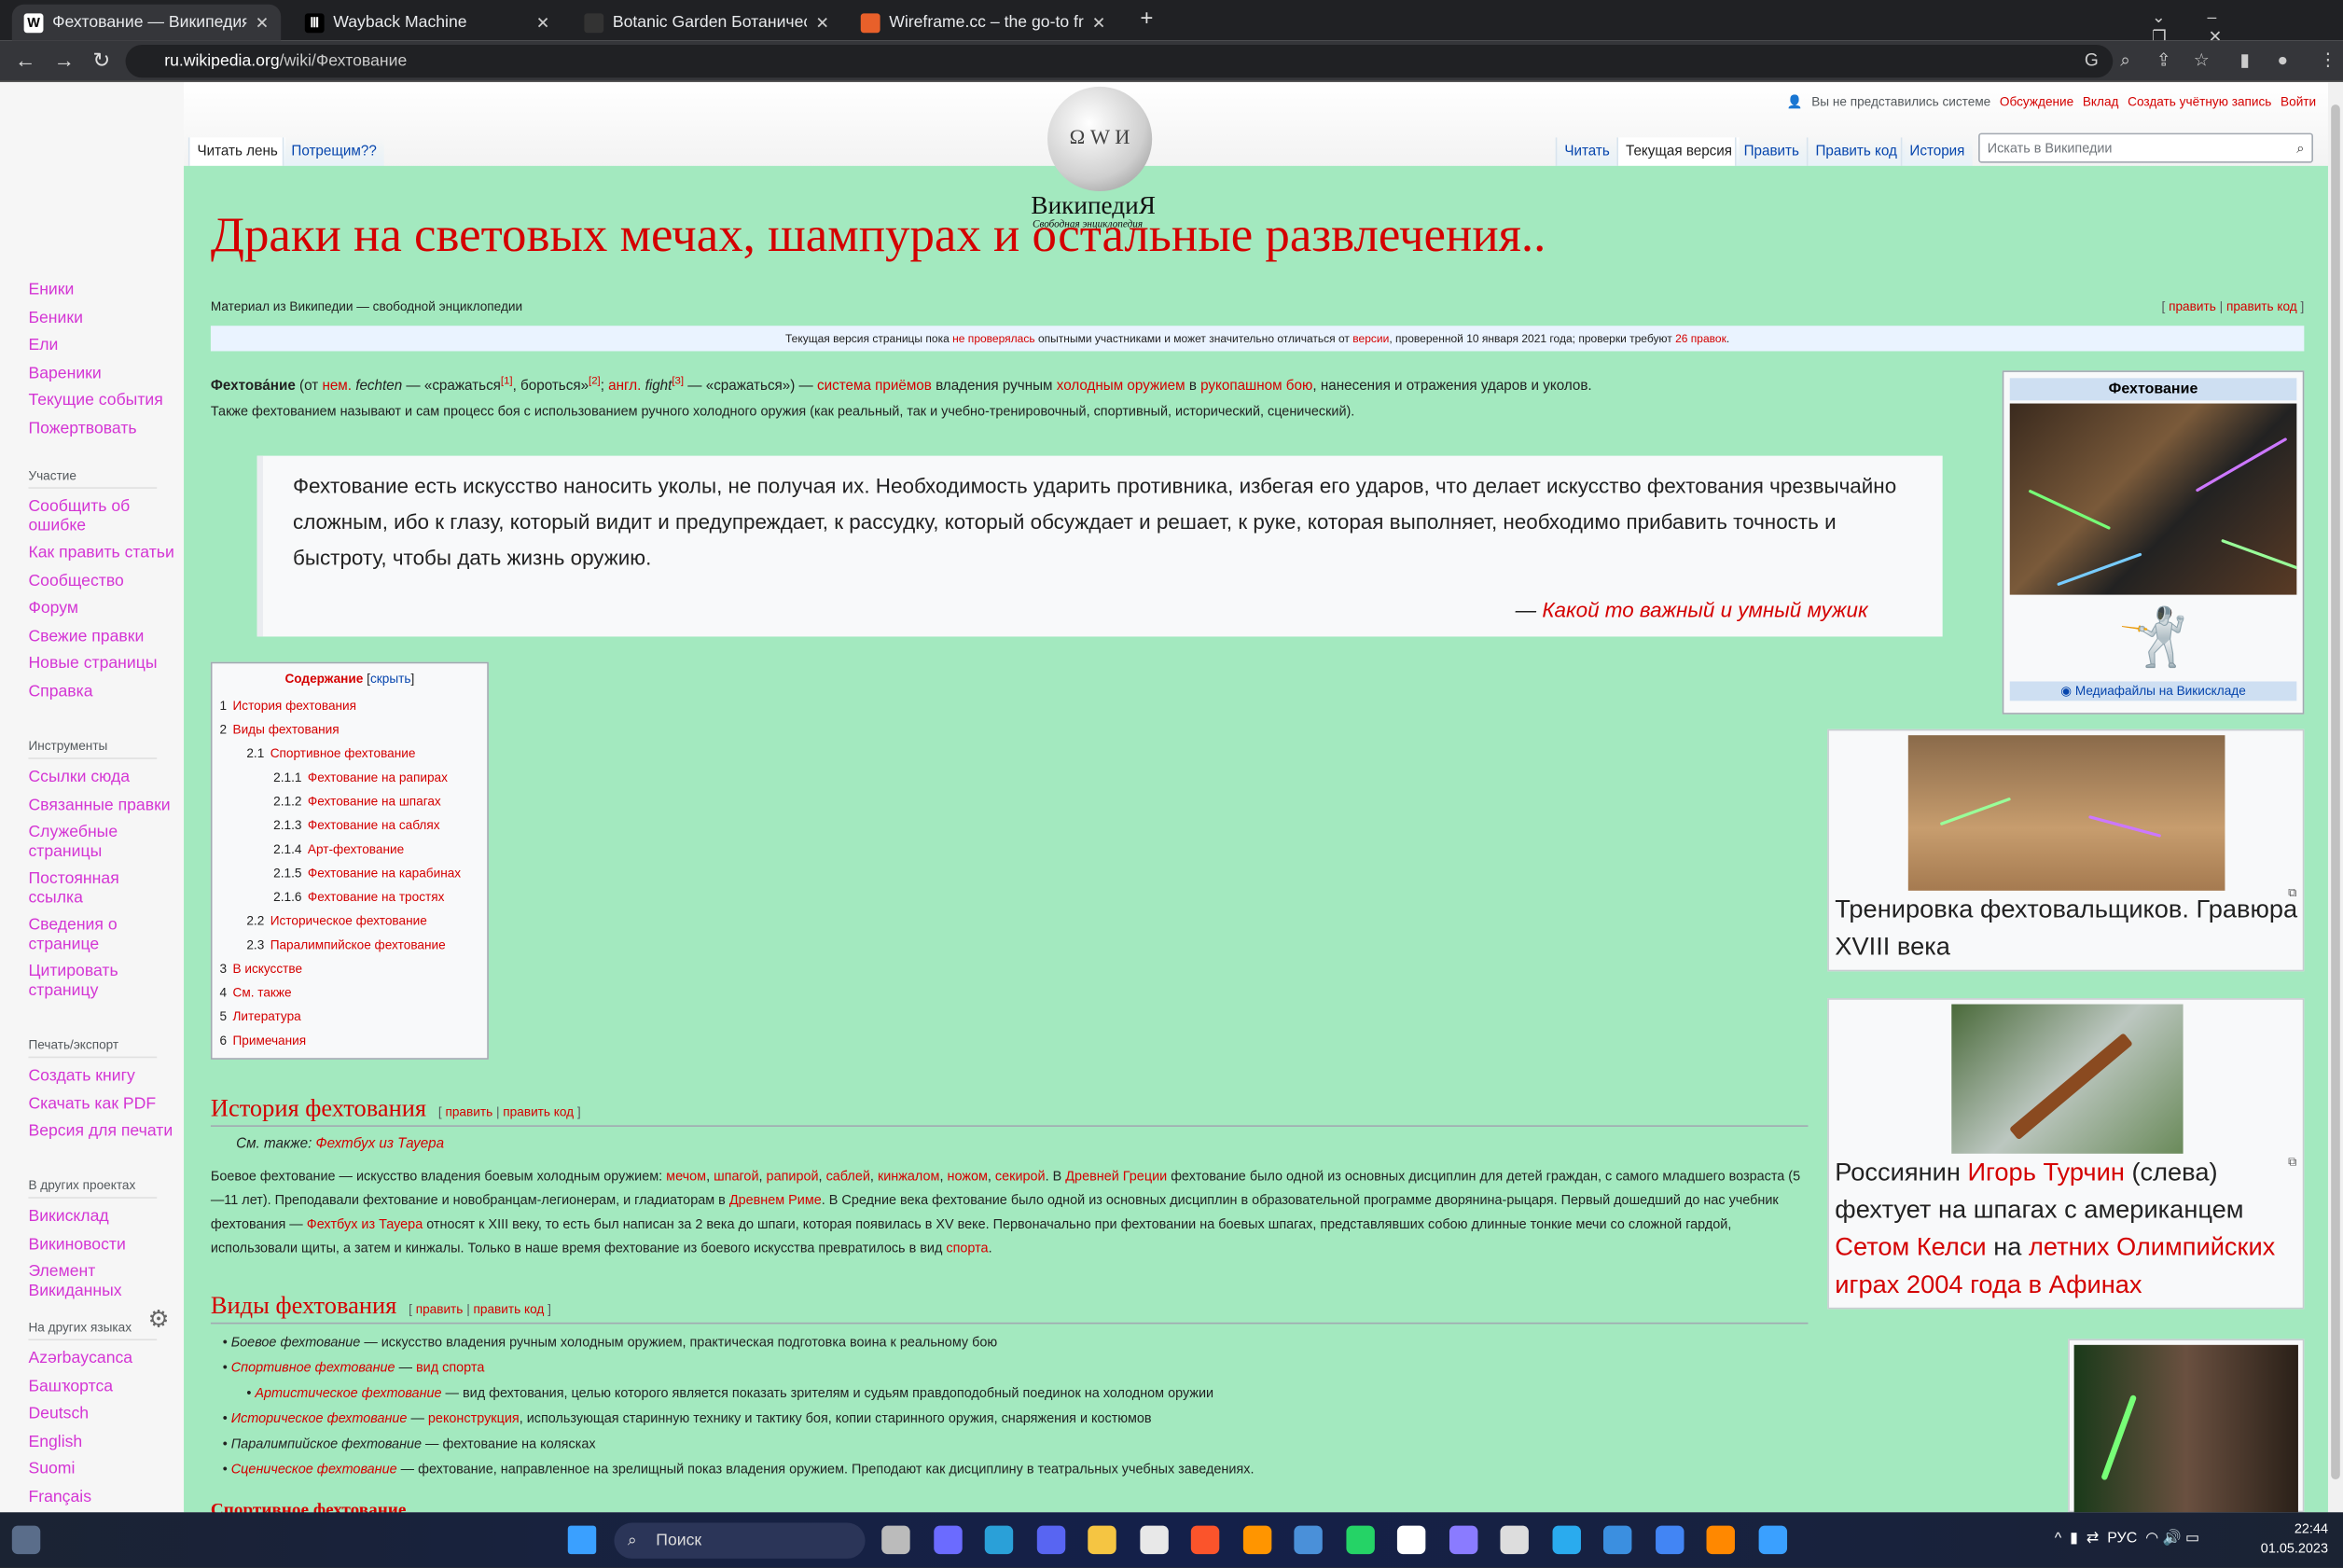  I want to click on sidebar-item: Ссылки сюда, so click(102, 777).